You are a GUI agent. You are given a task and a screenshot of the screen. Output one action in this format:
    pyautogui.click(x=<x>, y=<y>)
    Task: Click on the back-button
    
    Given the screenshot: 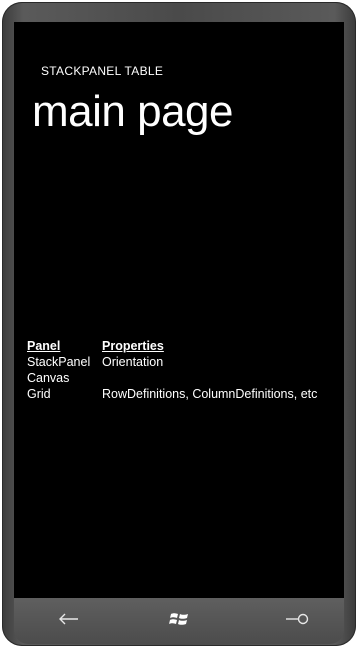 What is the action you would take?
    pyautogui.click(x=69, y=621)
    